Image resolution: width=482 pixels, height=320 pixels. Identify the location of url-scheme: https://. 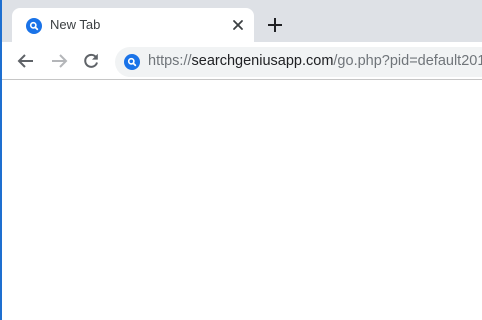
(170, 61).